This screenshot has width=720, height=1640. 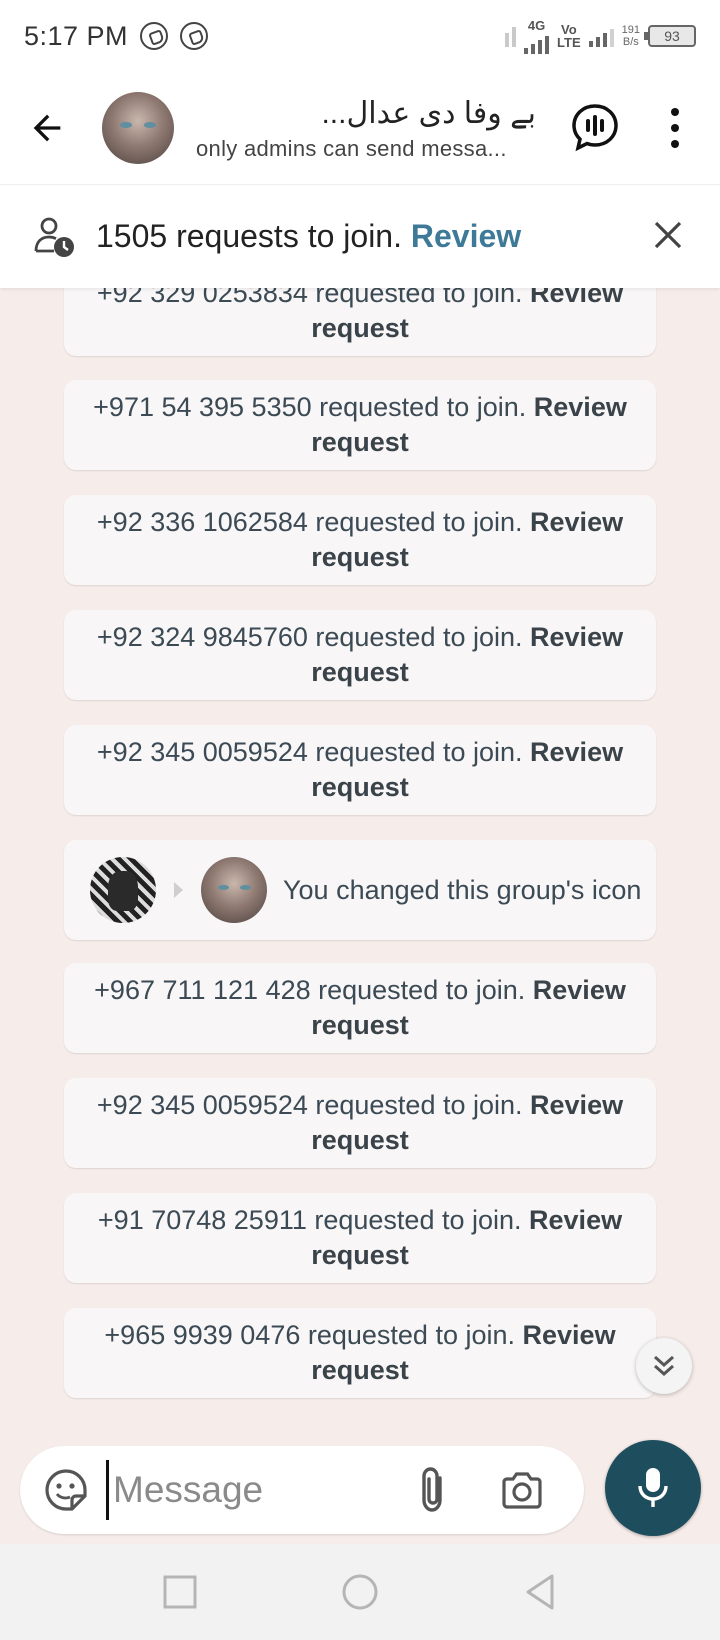 I want to click on new-group-icon, so click(x=234, y=890).